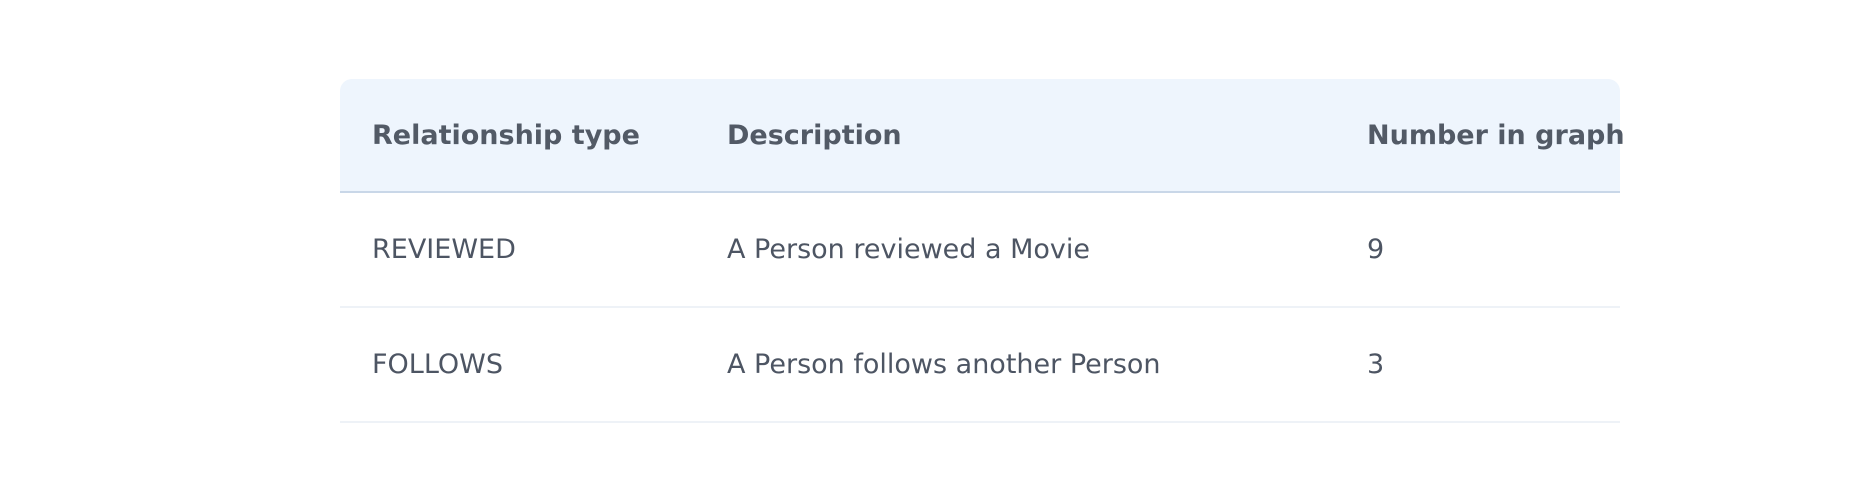 The height and width of the screenshot is (484, 1852). What do you see at coordinates (1480, 136) in the screenshot?
I see `column-header-number-in-graph: Number in graph` at bounding box center [1480, 136].